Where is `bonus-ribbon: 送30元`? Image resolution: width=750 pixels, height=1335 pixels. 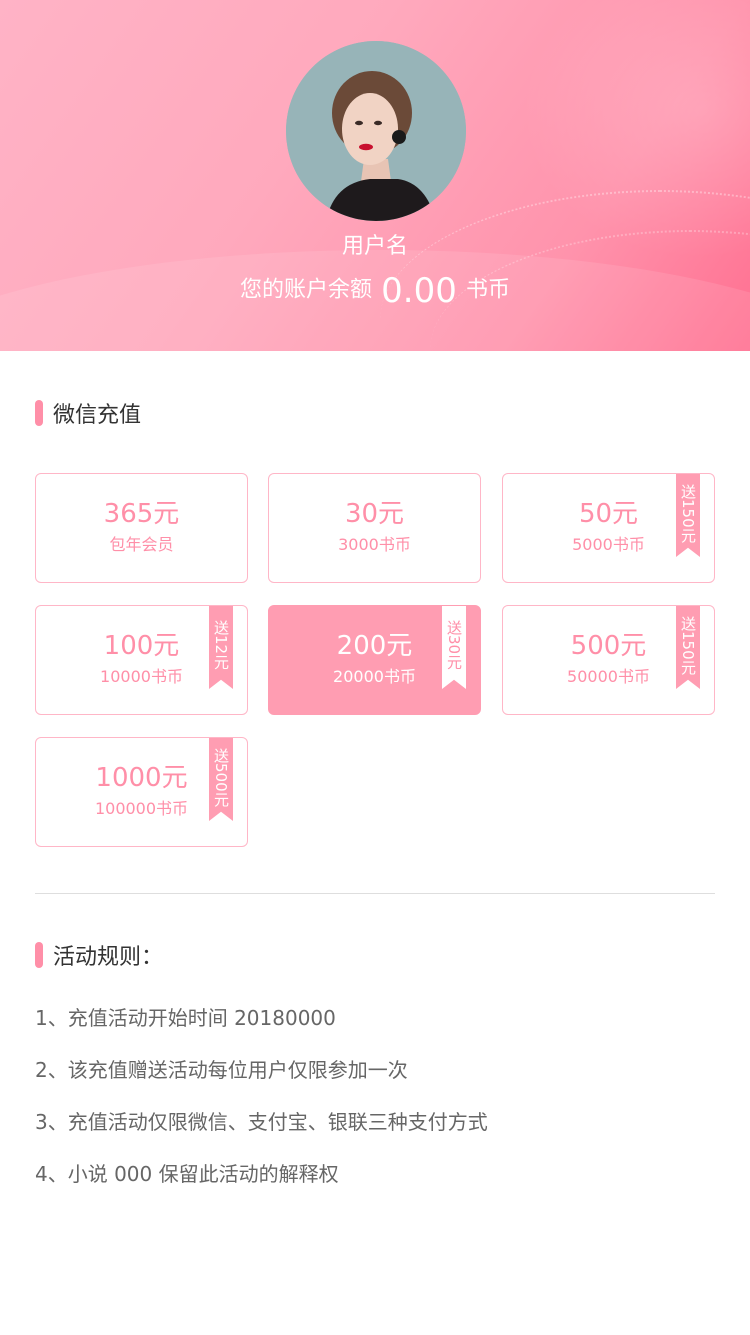
bonus-ribbon: 送30元 is located at coordinates (454, 647).